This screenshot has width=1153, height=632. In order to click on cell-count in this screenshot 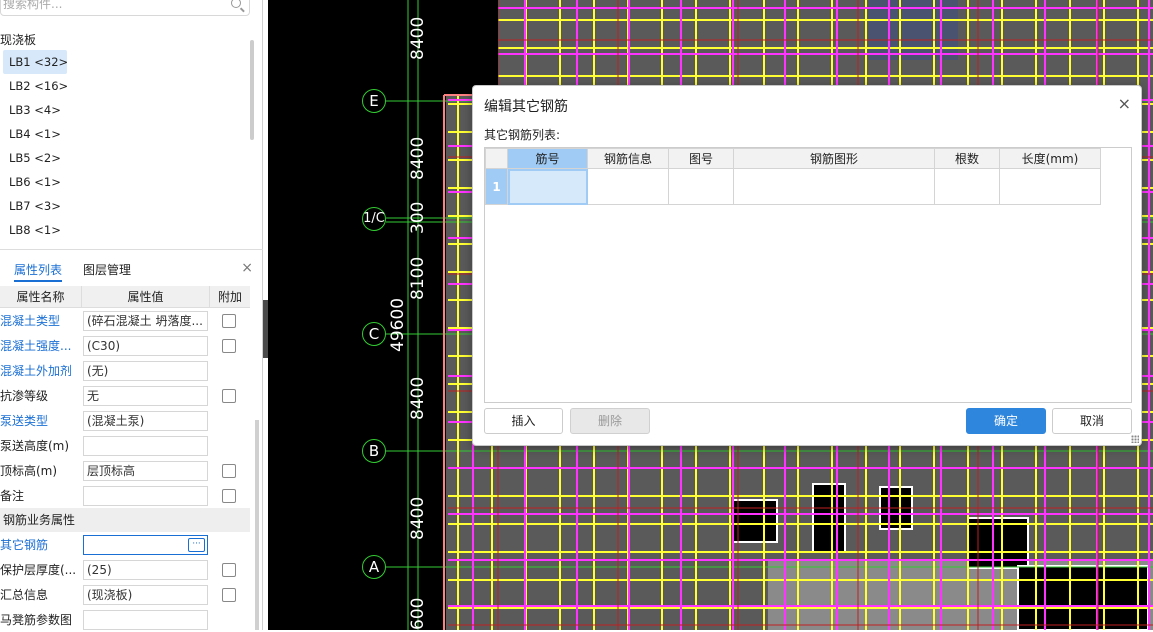, I will do `click(967, 186)`.